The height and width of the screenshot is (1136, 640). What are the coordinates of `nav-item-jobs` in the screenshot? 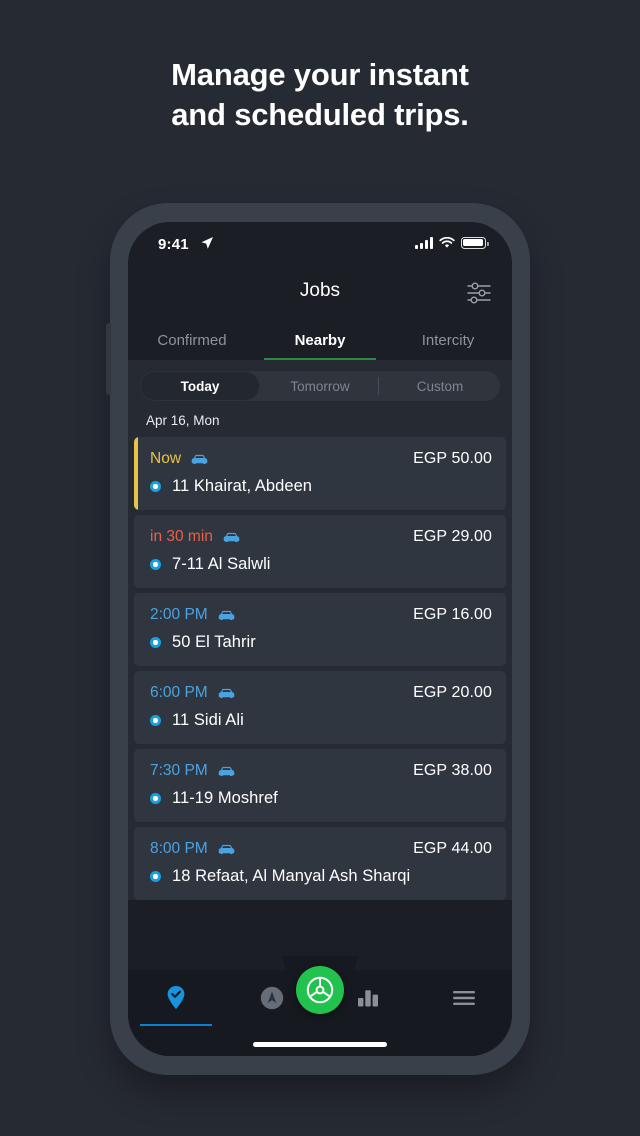 It's located at (176, 998).